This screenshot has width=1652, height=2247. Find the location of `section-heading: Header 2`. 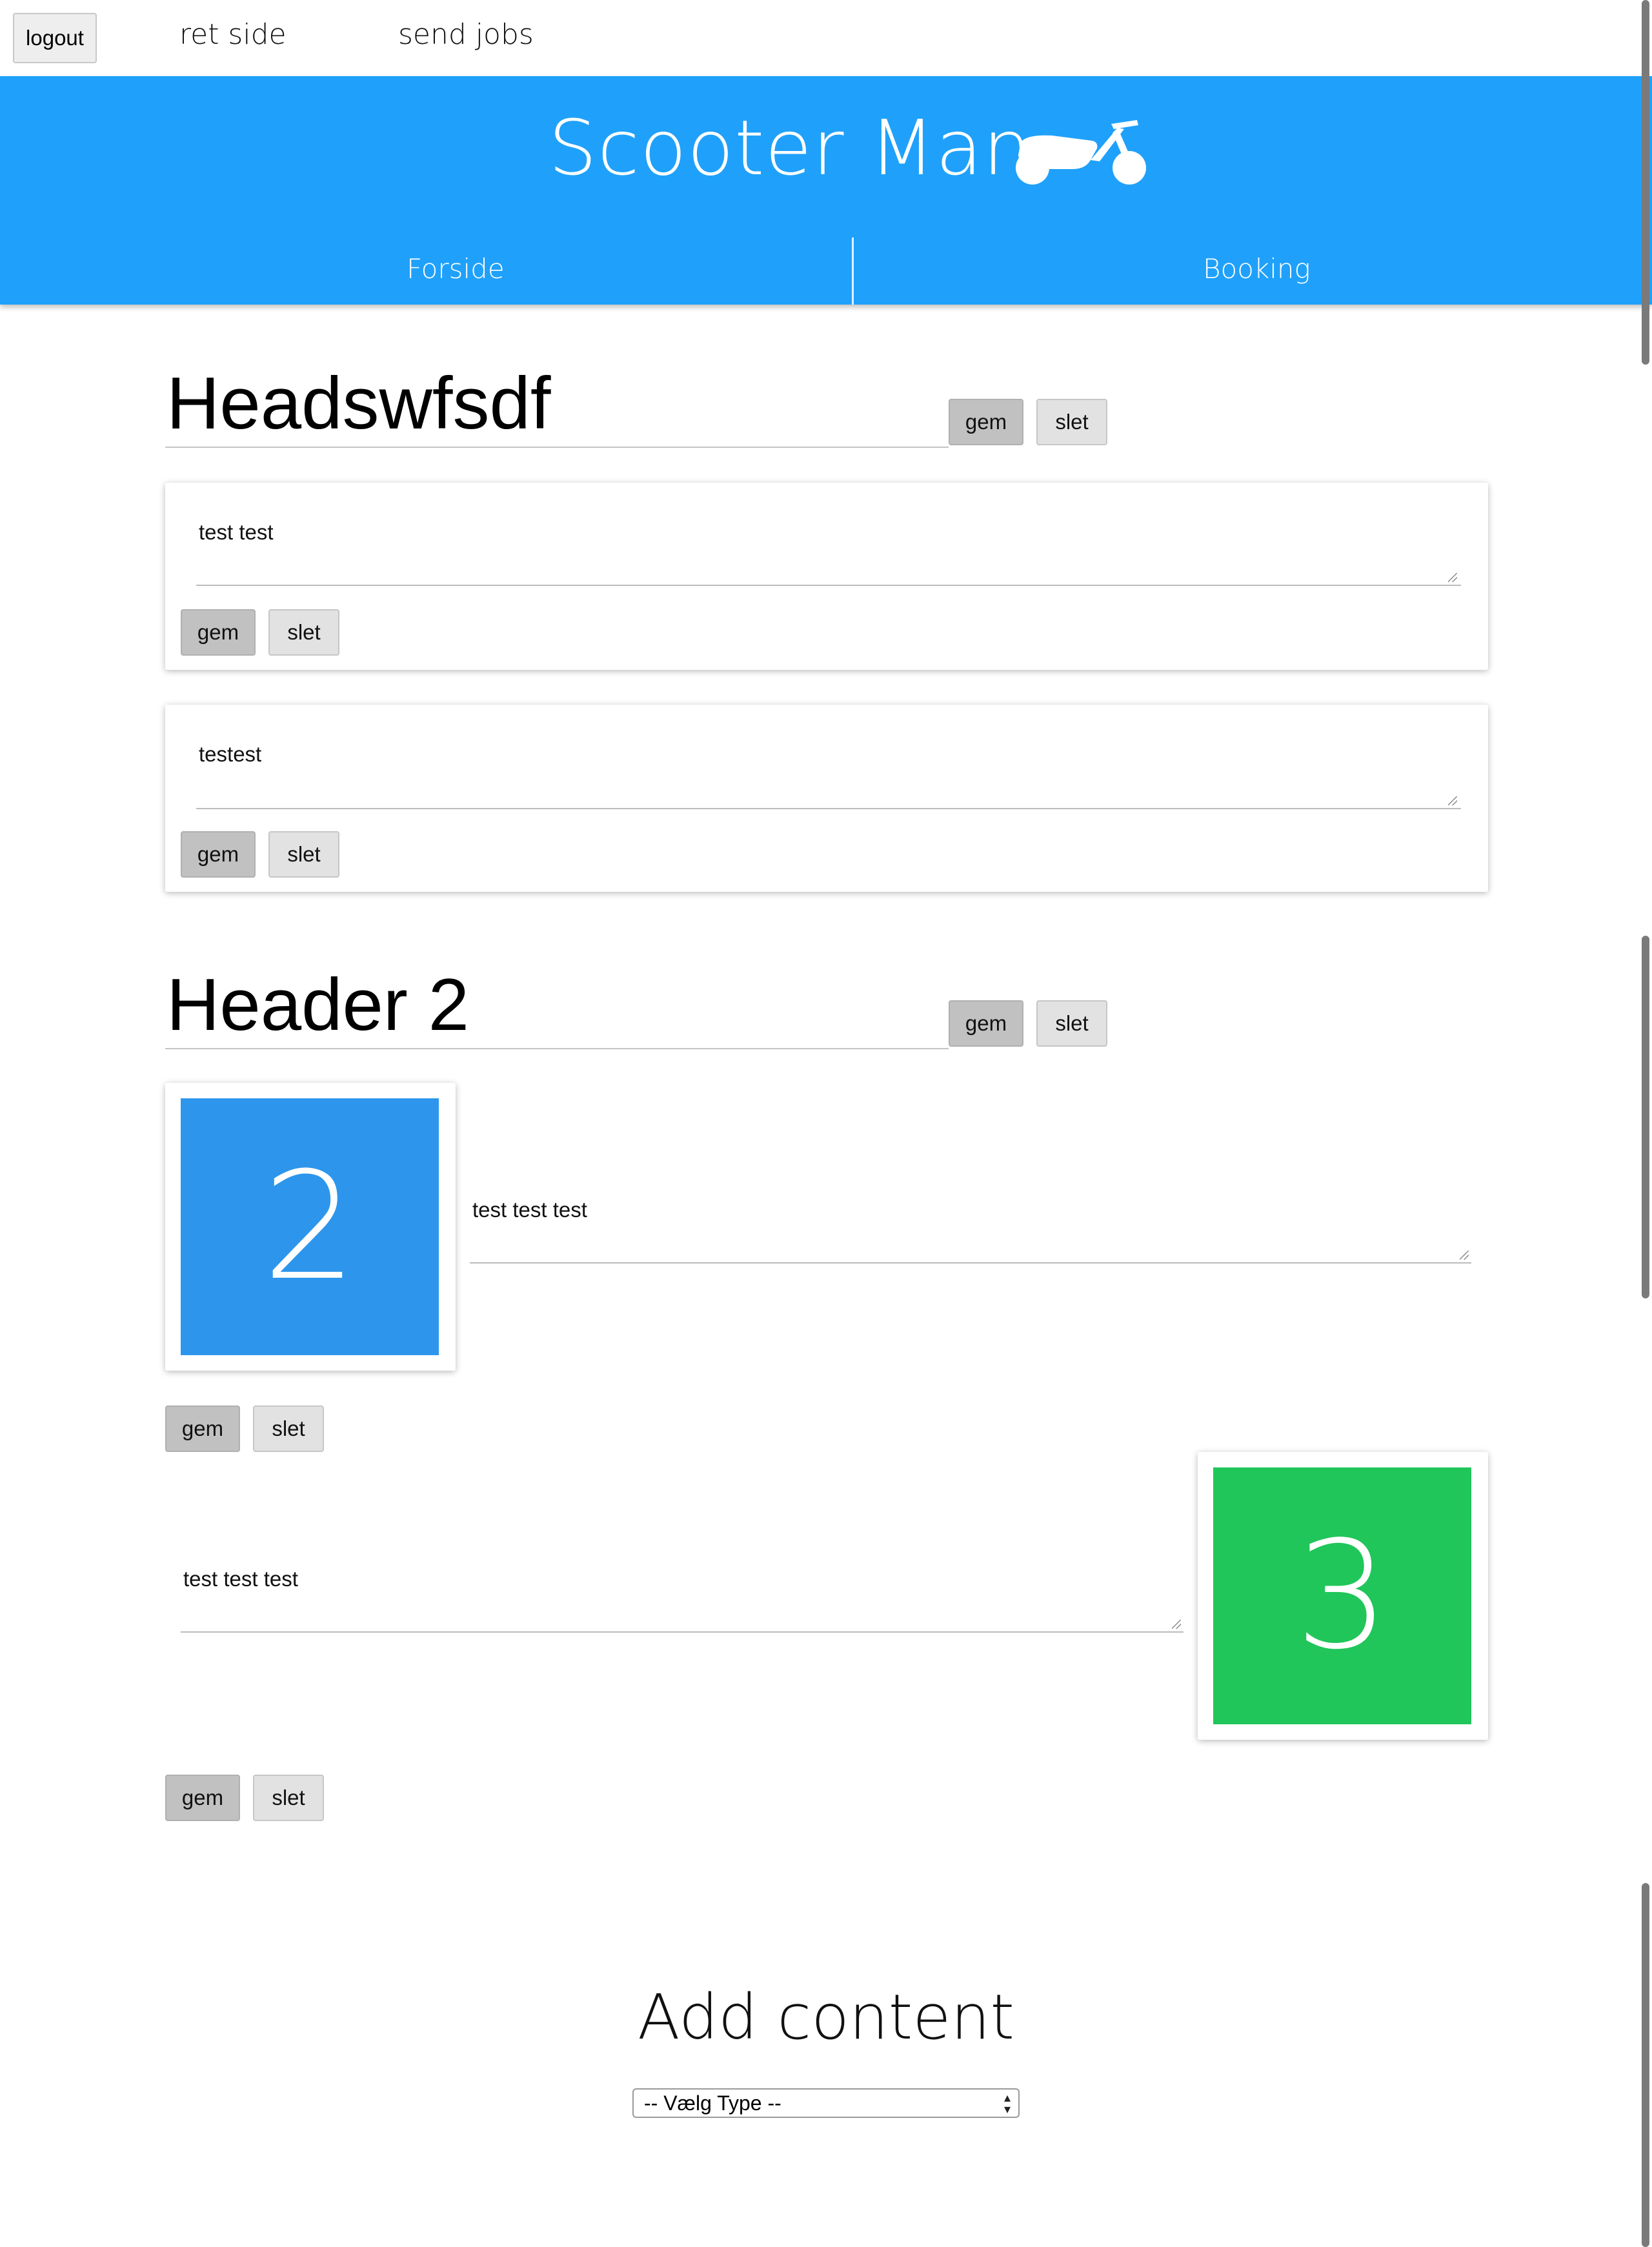

section-heading: Header 2 is located at coordinates (317, 1005).